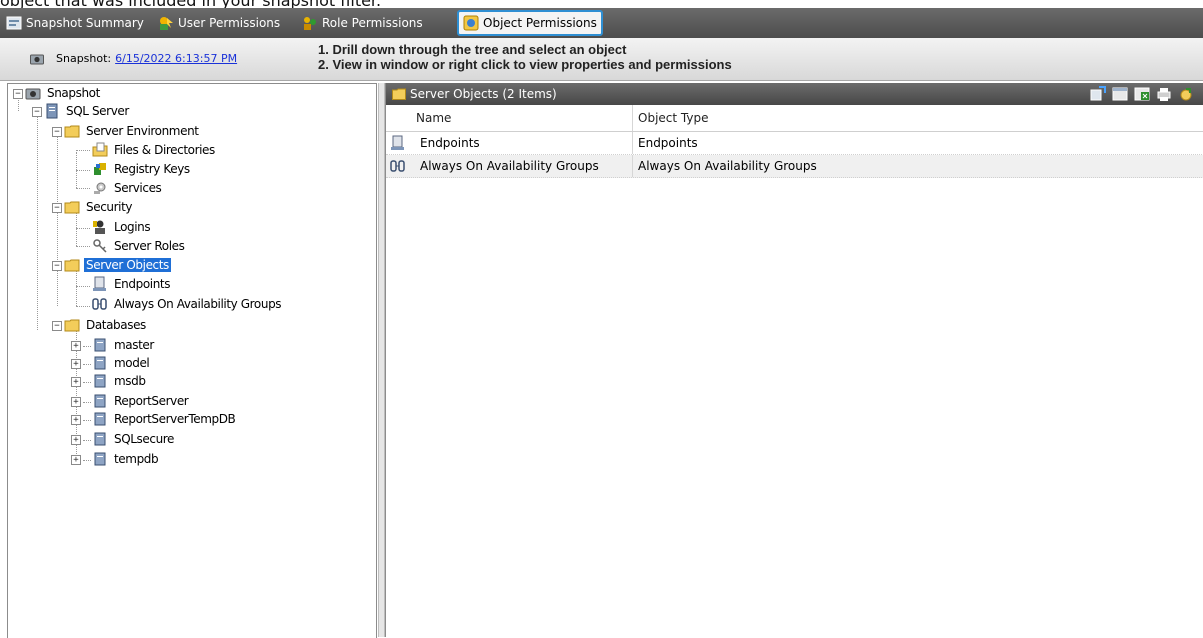 The image size is (1203, 638). I want to click on print-icon, so click(1164, 94).